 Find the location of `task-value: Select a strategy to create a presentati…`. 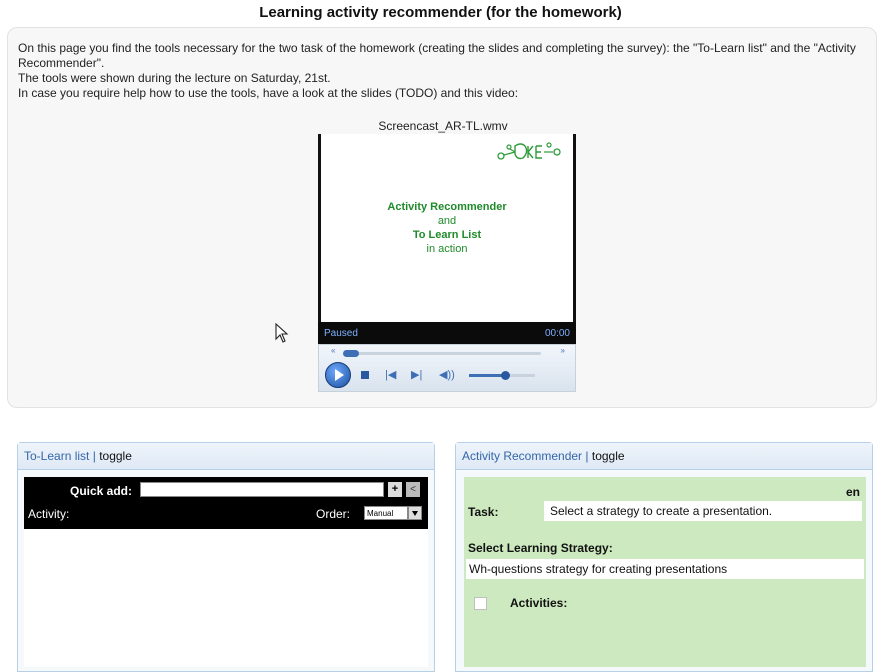

task-value: Select a strategy to create a presentati… is located at coordinates (703, 511).